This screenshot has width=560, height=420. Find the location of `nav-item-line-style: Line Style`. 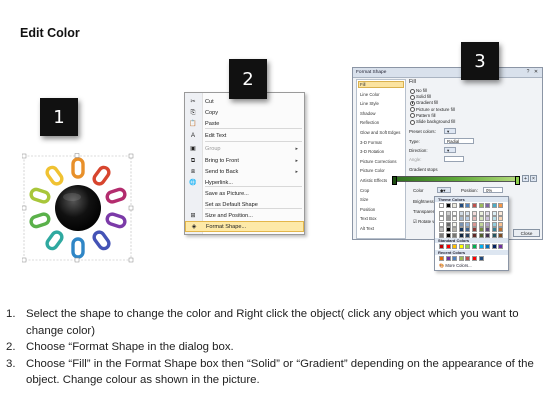

nav-item-line-style: Line Style is located at coordinates (369, 103).